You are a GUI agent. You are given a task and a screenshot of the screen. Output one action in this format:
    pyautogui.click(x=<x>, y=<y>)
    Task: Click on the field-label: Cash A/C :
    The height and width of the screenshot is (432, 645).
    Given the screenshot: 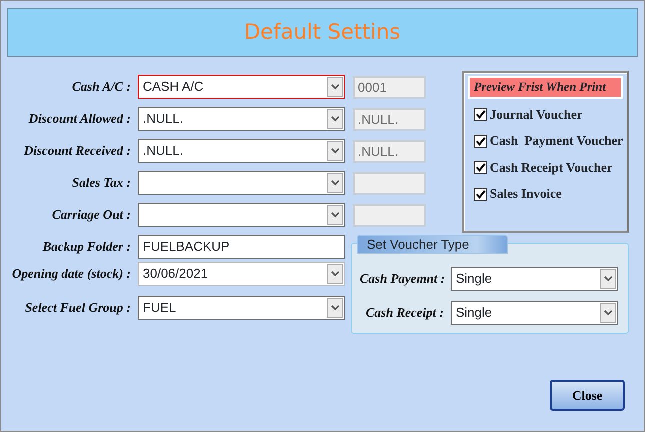 What is the action you would take?
    pyautogui.click(x=101, y=87)
    